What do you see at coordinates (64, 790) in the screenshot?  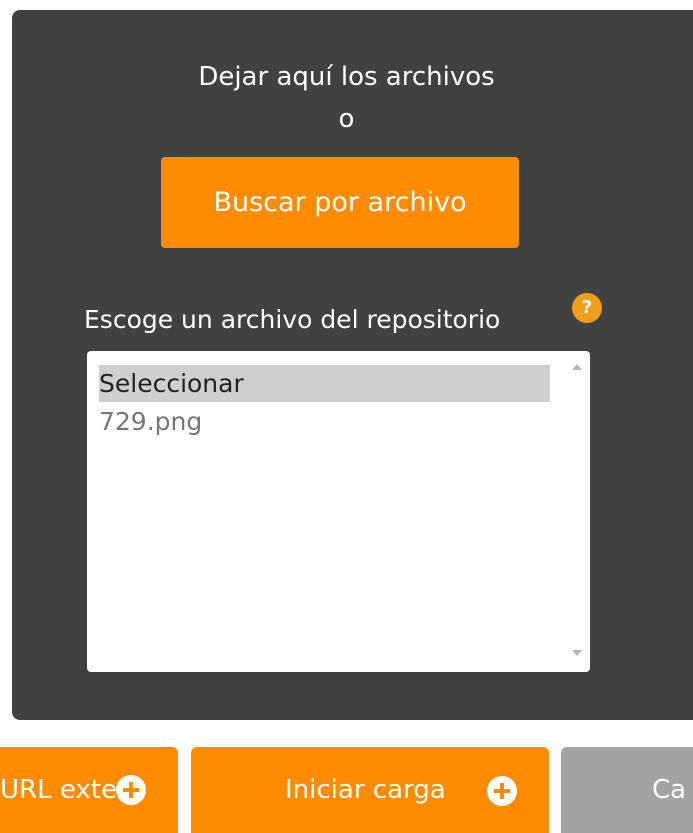 I see `external-url-label: URL exter` at bounding box center [64, 790].